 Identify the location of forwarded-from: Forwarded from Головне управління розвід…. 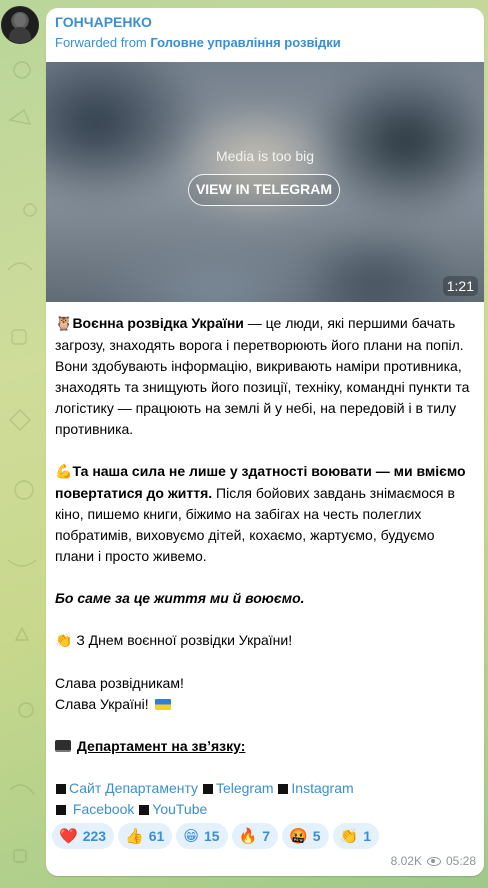
(198, 42).